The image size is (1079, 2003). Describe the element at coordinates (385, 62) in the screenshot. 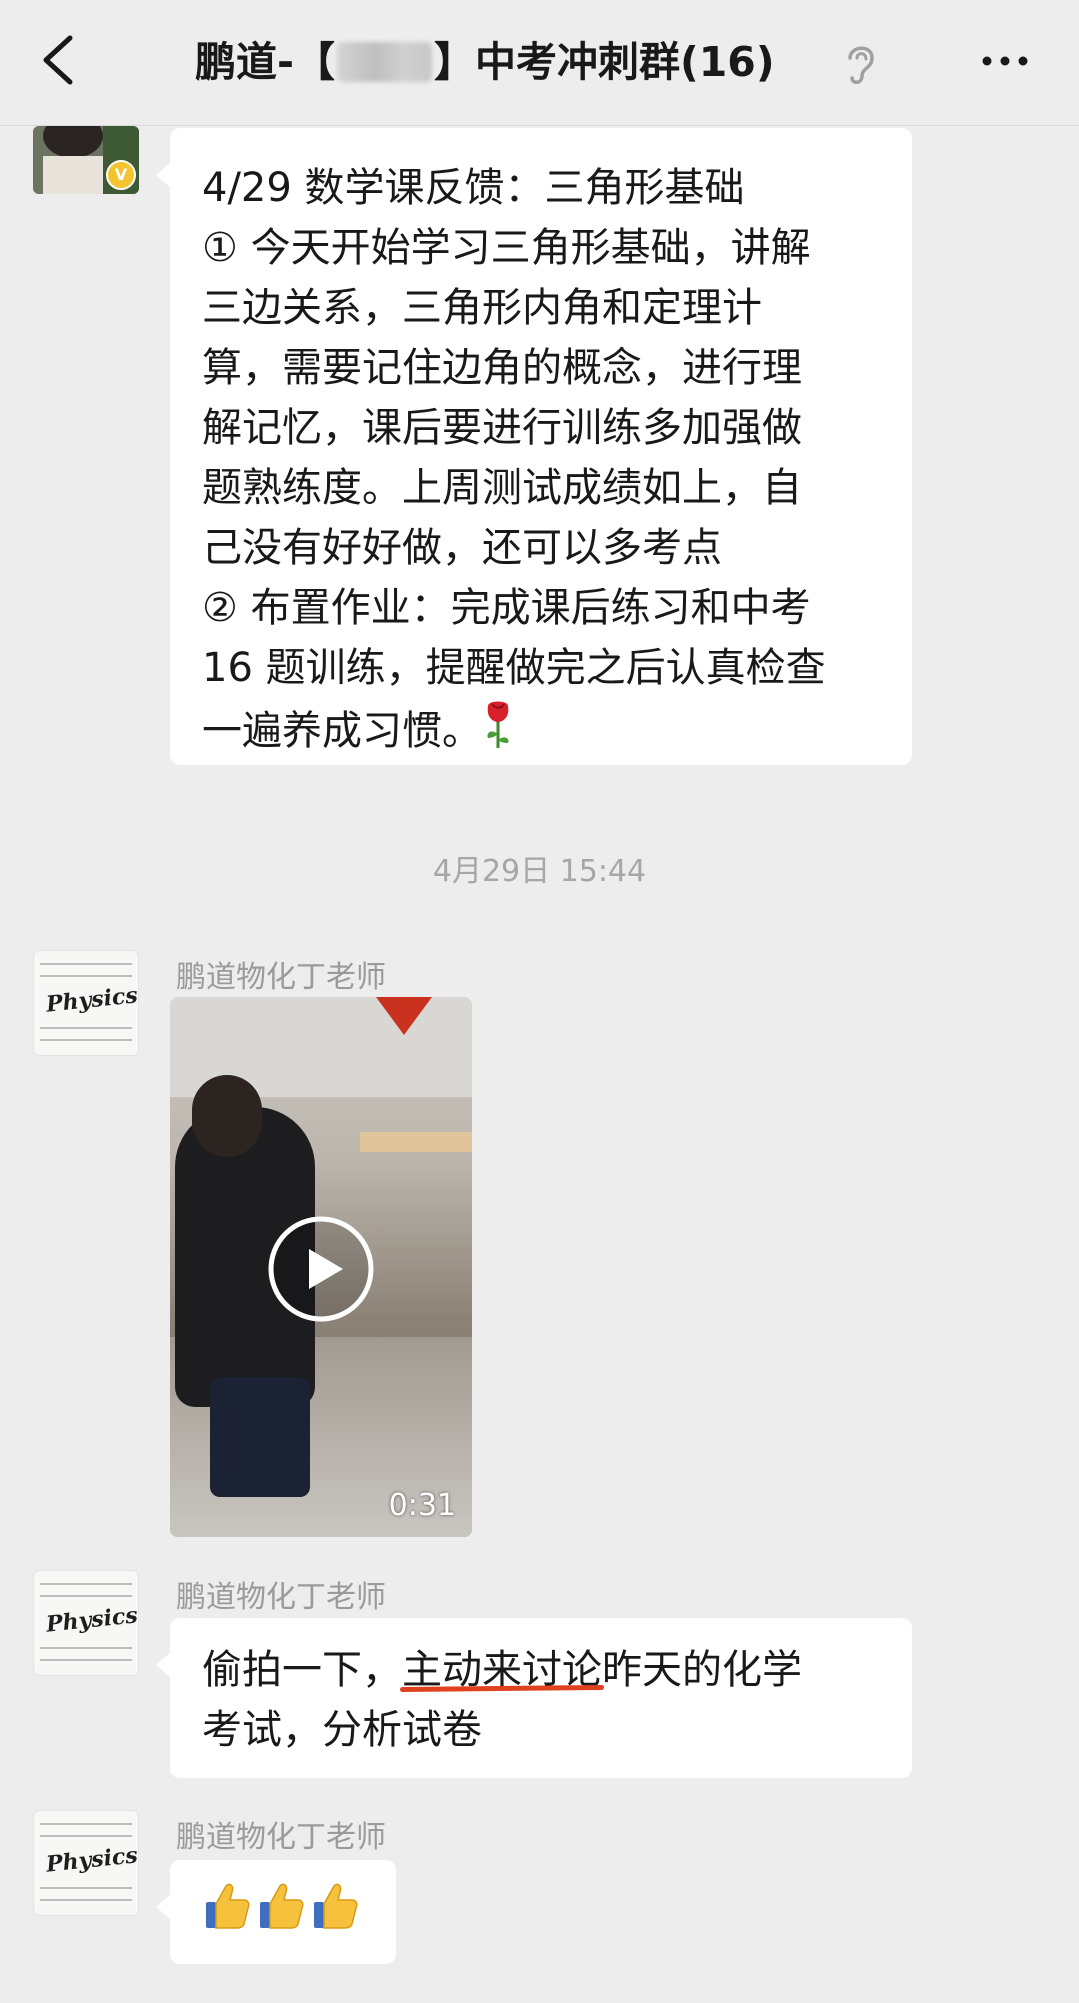

I see `censored-name` at that location.